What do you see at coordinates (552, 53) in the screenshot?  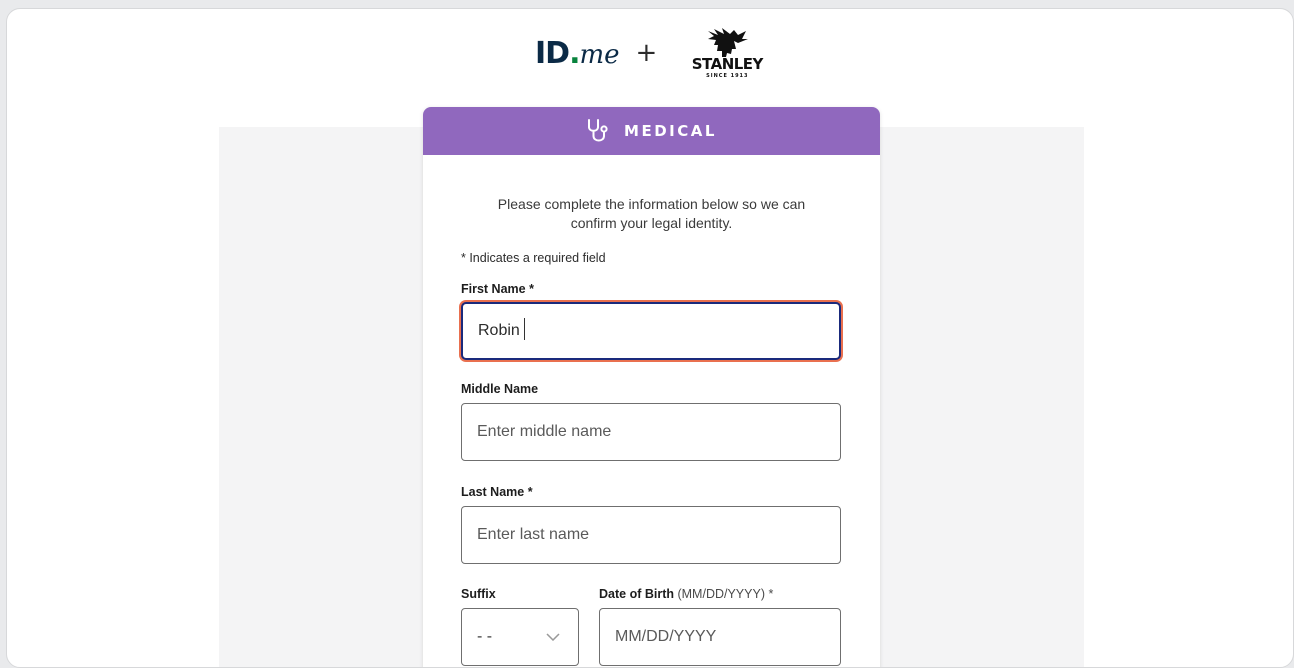 I see `idme-logo-id: ID` at bounding box center [552, 53].